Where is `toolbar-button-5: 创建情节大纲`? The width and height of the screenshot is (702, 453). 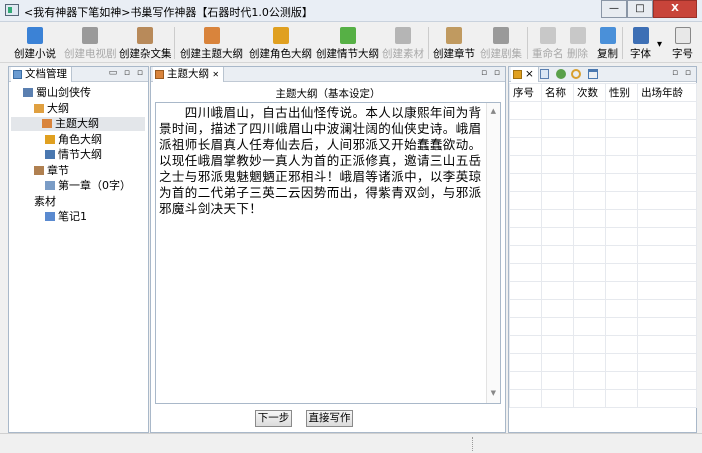
toolbar-button-5: 创建情节大纲 is located at coordinates (347, 43).